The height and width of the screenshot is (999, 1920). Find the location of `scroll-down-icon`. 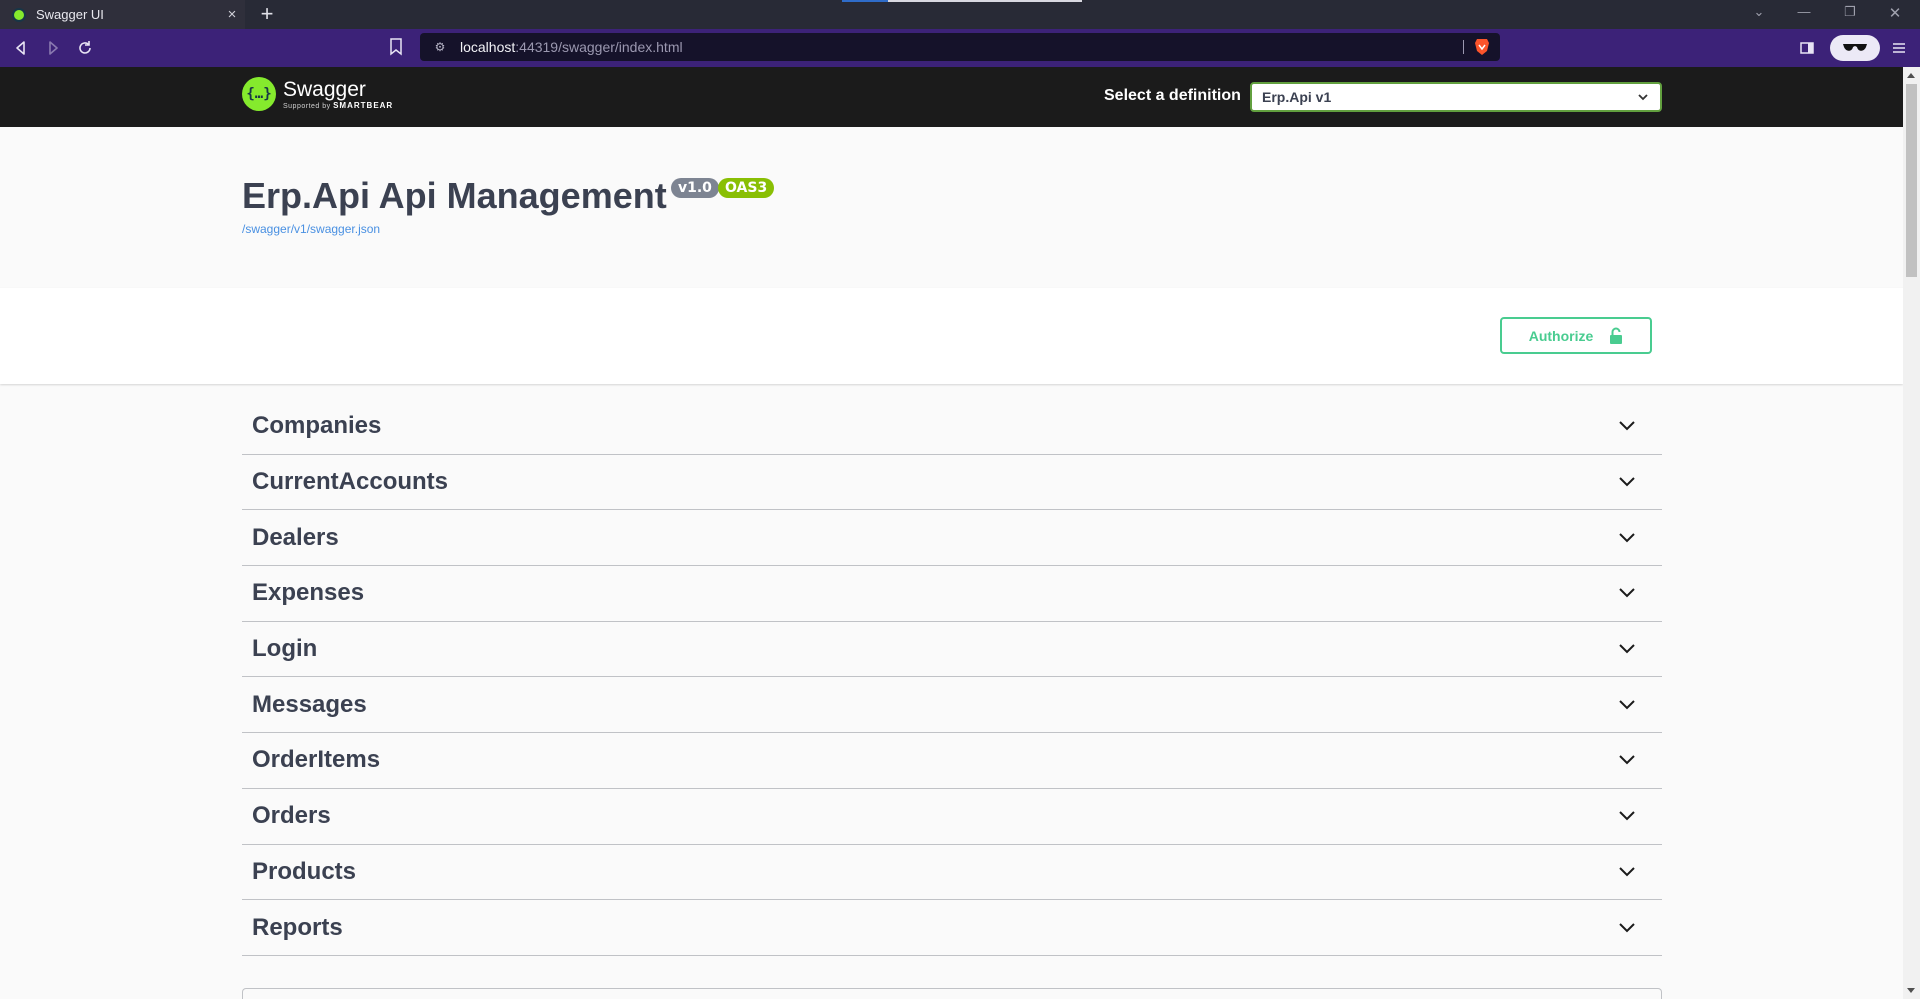

scroll-down-icon is located at coordinates (1911, 990).